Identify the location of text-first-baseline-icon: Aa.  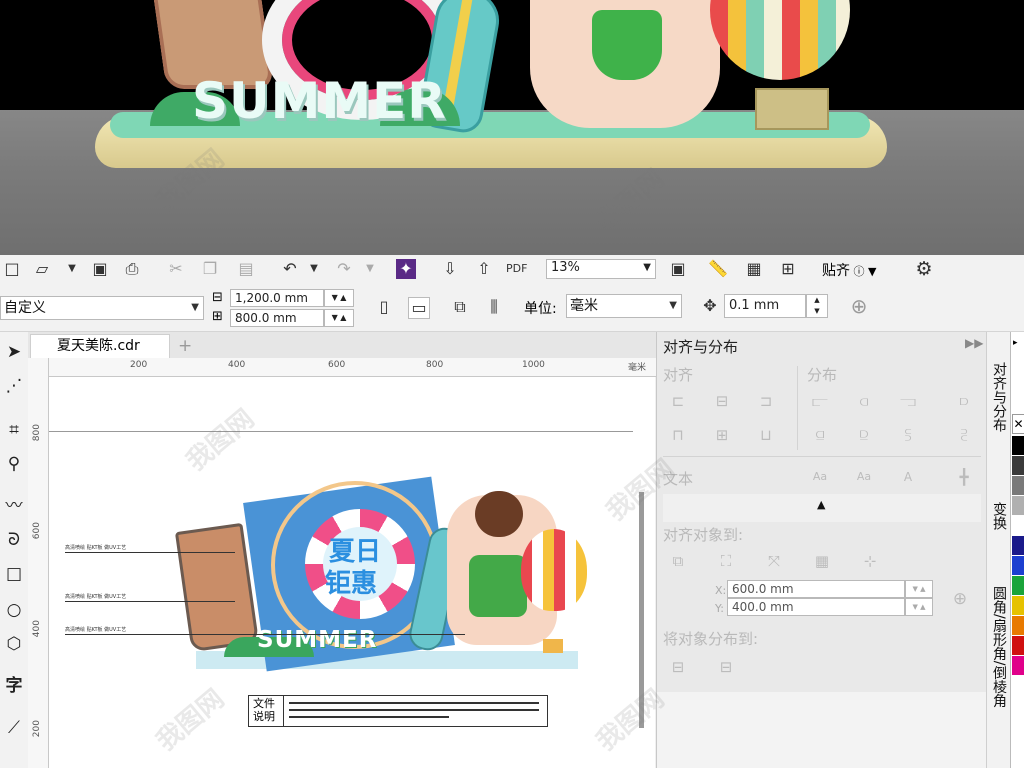
(820, 477).